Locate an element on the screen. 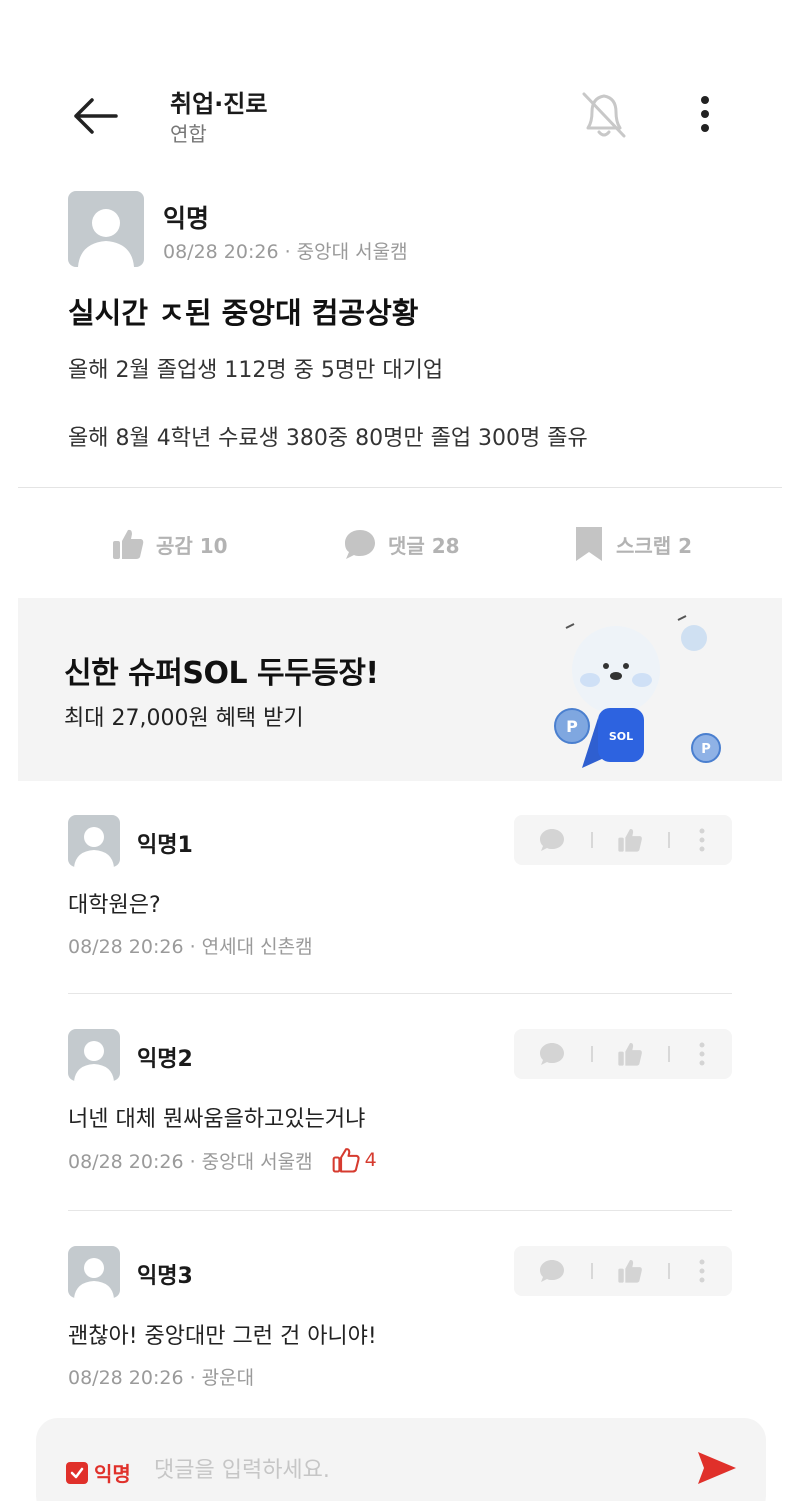 This screenshot has height=1501, width=800. comment-meta: 08/28 20:26 · 연세대 신촌캠 is located at coordinates (190, 945).